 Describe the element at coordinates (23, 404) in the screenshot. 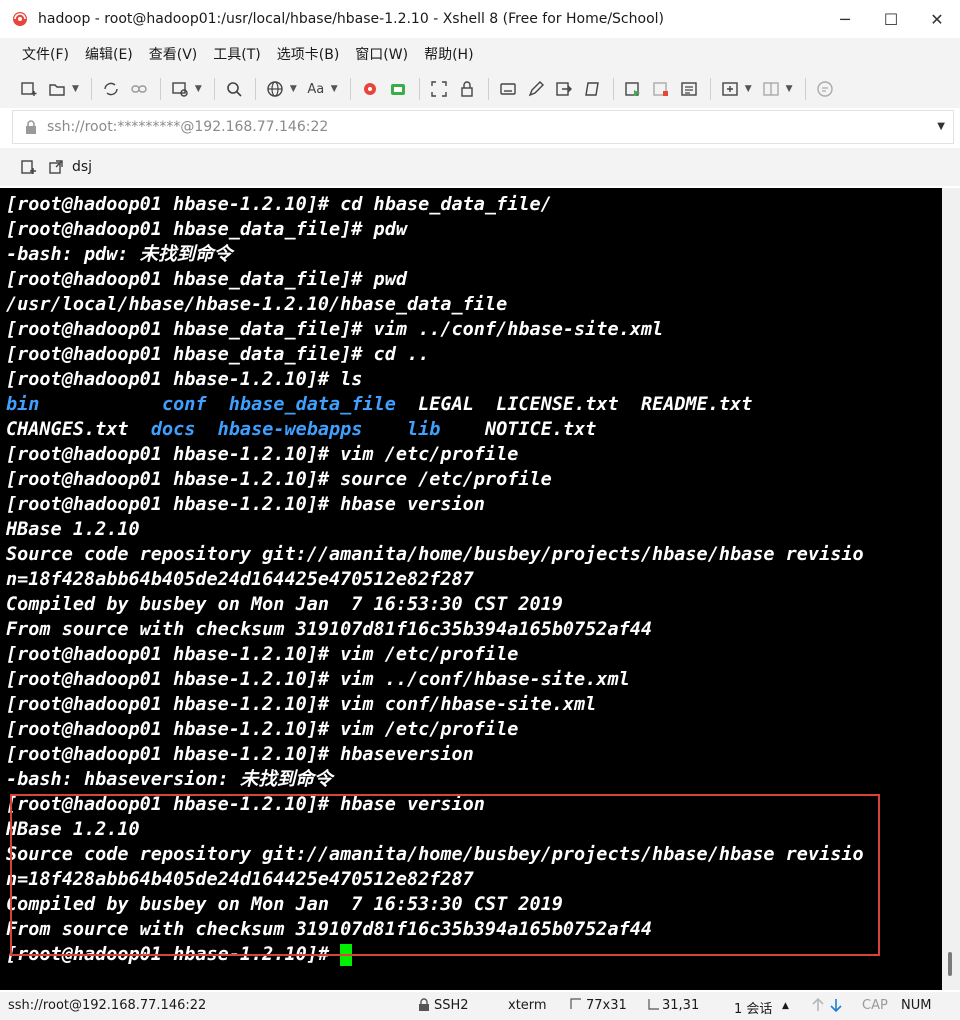

I see `ls-entry: bin` at that location.